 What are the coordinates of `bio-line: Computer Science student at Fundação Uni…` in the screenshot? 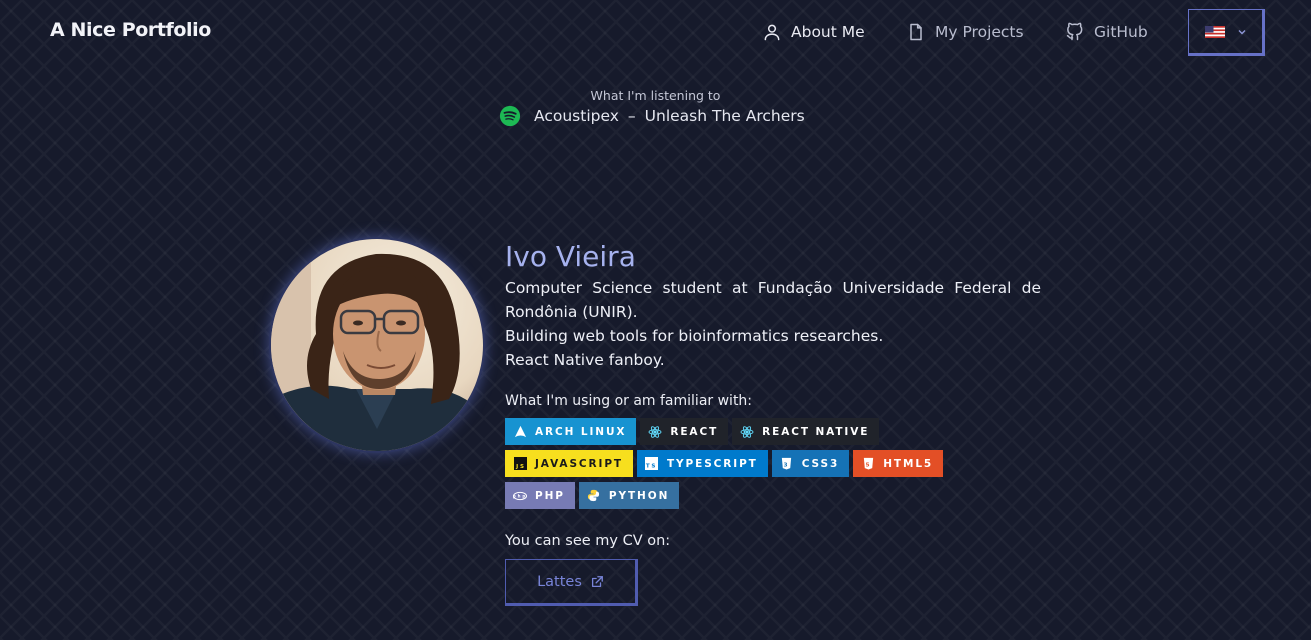 It's located at (773, 300).